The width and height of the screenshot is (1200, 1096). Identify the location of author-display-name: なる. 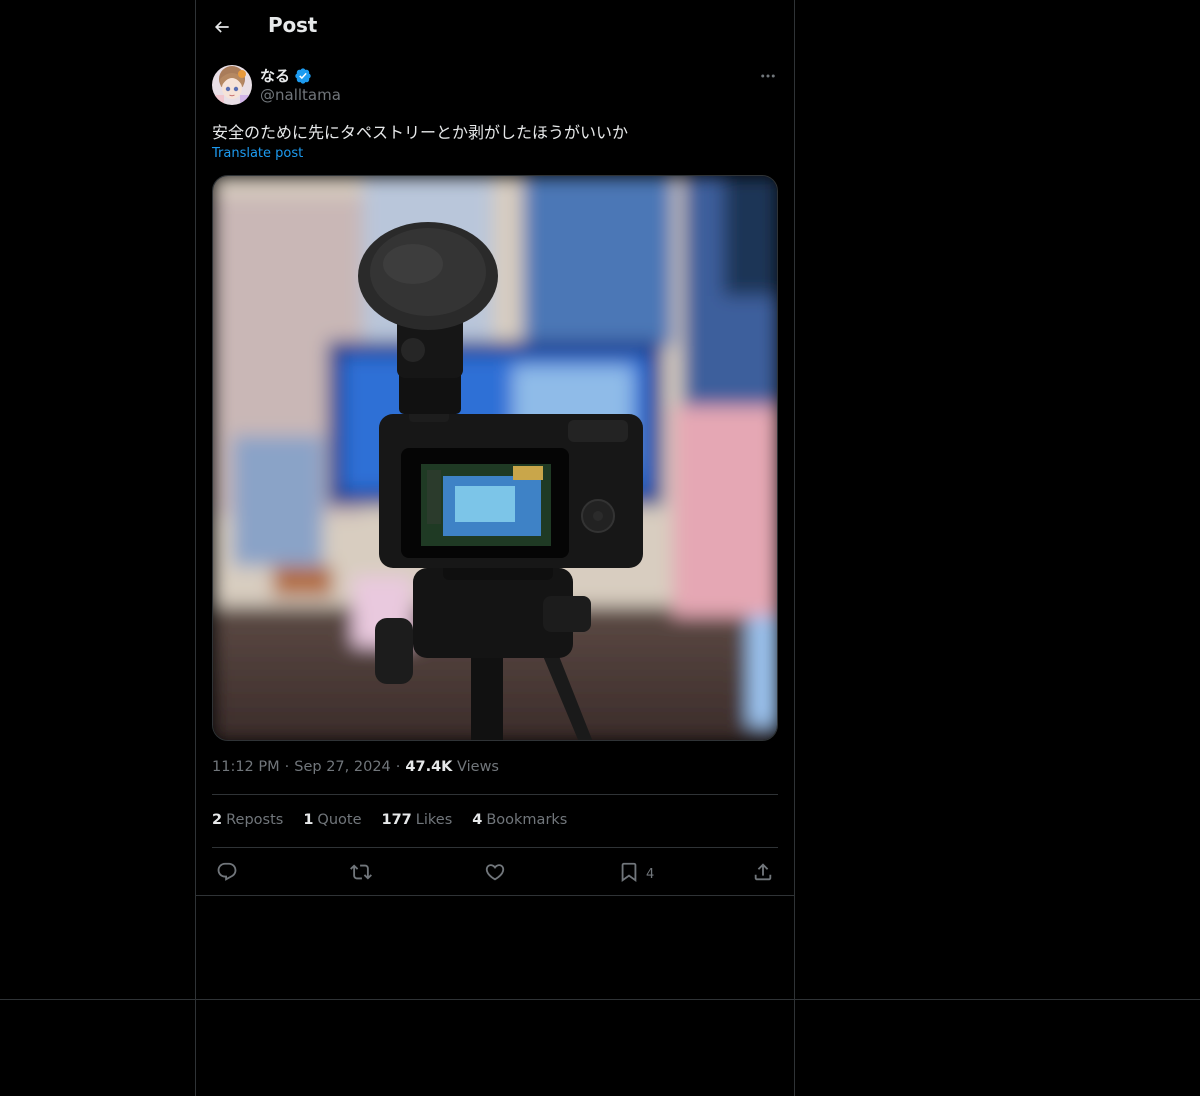
(286, 75).